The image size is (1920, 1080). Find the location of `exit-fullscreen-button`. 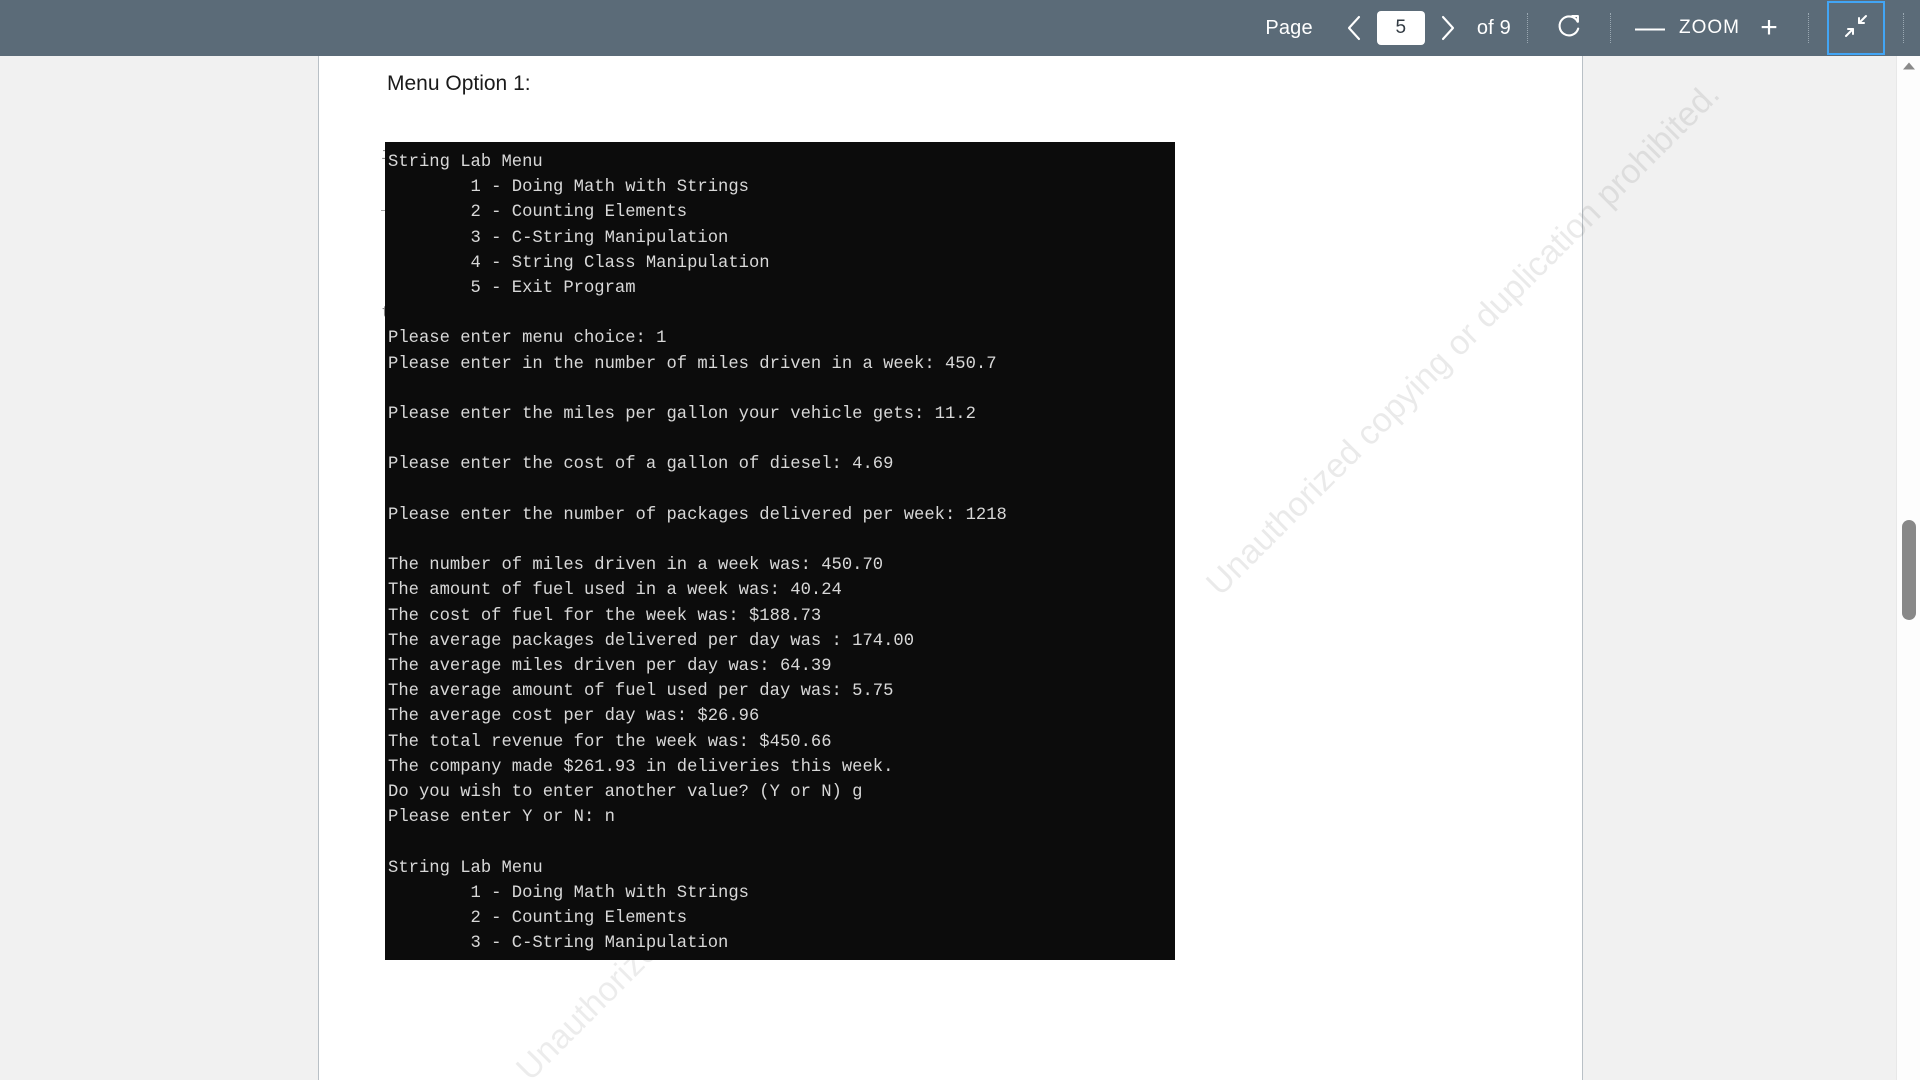

exit-fullscreen-button is located at coordinates (1856, 28).